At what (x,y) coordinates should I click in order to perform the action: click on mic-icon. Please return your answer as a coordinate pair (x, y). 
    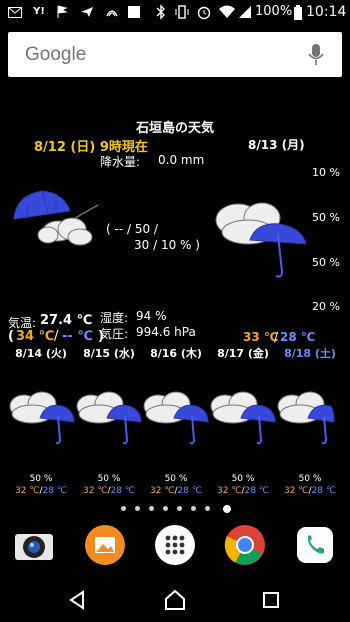
    Looking at the image, I should click on (316, 55).